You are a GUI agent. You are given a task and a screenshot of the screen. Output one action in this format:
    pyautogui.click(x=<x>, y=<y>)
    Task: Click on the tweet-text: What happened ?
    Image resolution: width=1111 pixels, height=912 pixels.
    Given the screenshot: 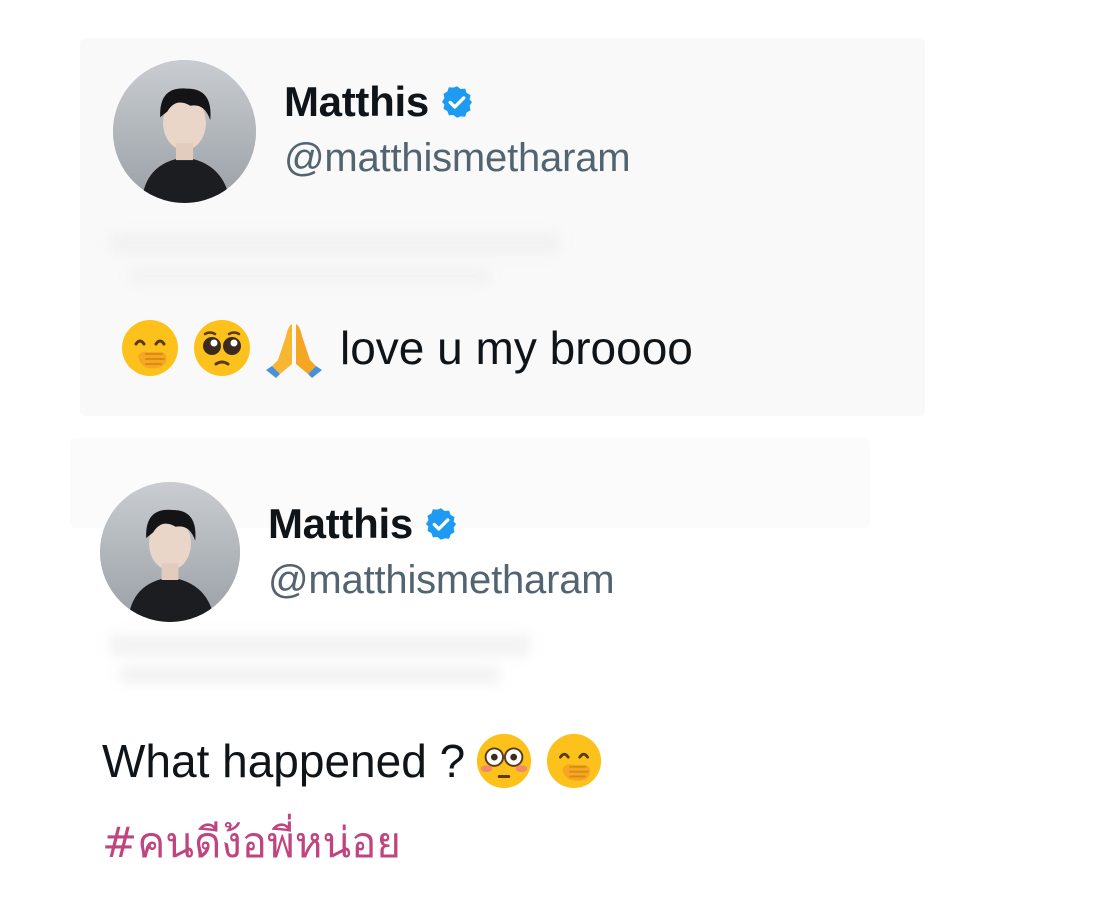 What is the action you would take?
    pyautogui.click(x=353, y=761)
    